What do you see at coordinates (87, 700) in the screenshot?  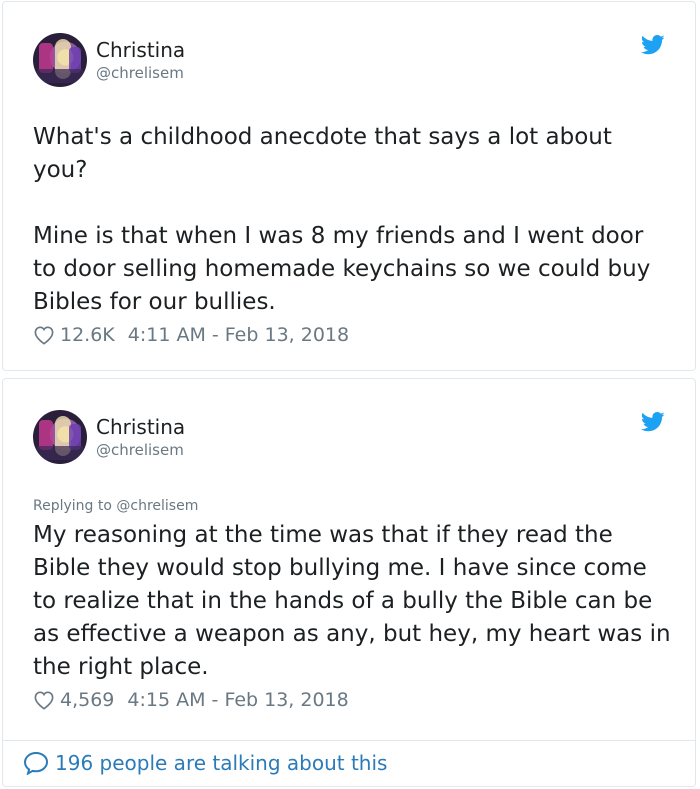 I see `like-count: 4,569` at bounding box center [87, 700].